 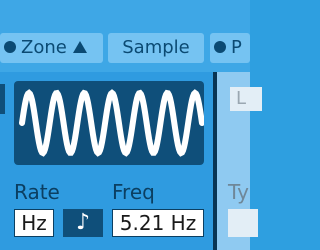 What do you see at coordinates (230, 48) in the screenshot?
I see `tab-p: P` at bounding box center [230, 48].